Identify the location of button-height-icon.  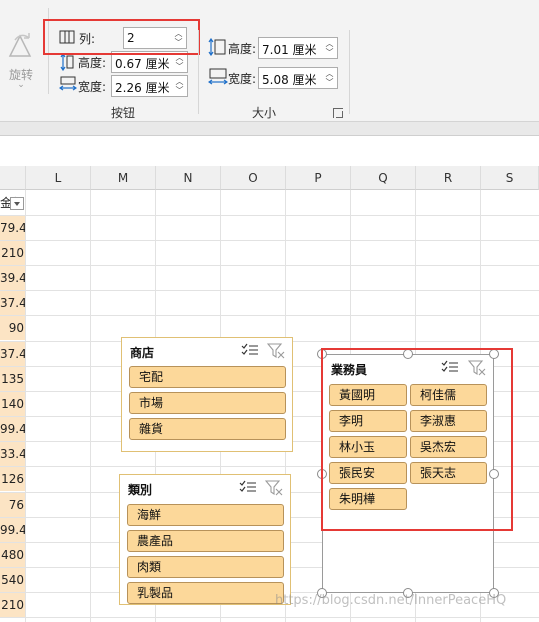
(67, 62).